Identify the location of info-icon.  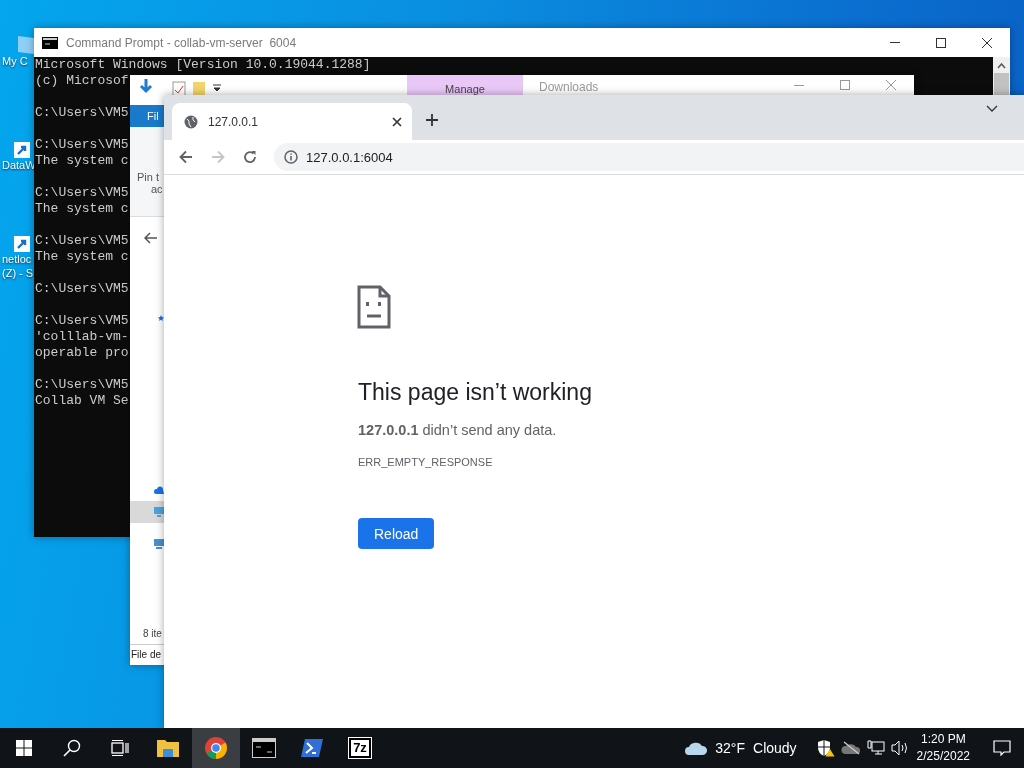
(291, 157).